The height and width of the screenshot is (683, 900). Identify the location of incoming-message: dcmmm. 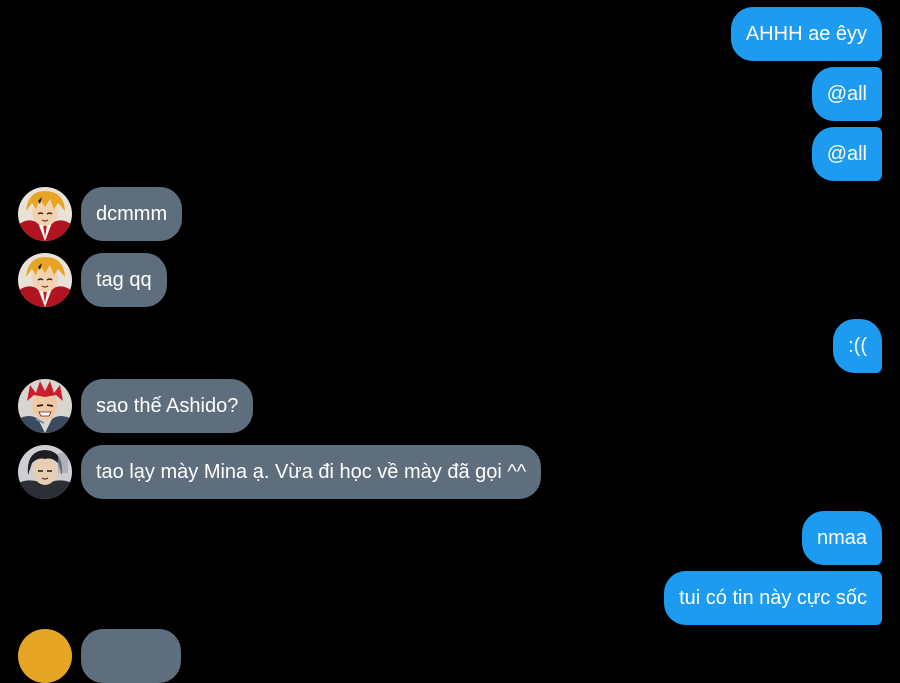
(132, 214).